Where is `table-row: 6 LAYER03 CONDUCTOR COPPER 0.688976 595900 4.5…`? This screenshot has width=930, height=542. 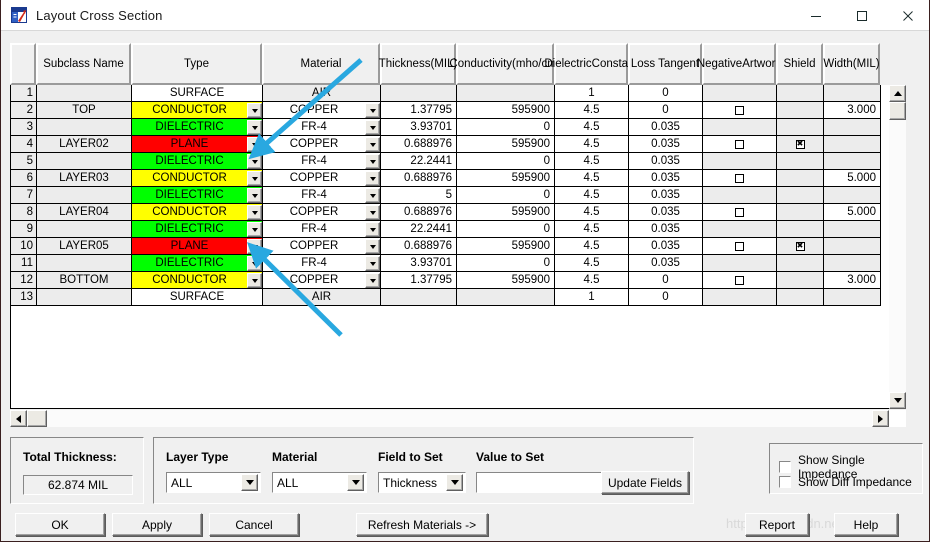 table-row: 6 LAYER03 CONDUCTOR COPPER 0.688976 595900 4.5… is located at coordinates (458, 178).